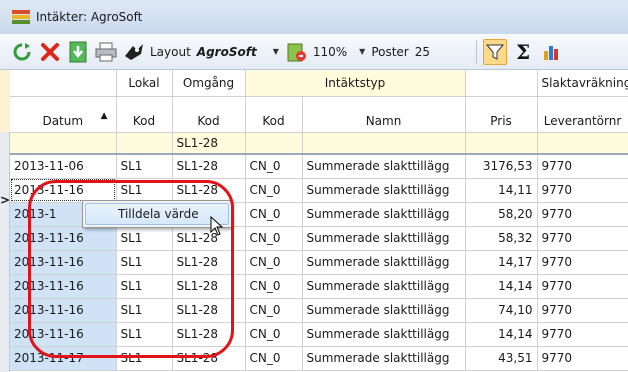 This screenshot has width=628, height=372. I want to click on filter-icon, so click(495, 51).